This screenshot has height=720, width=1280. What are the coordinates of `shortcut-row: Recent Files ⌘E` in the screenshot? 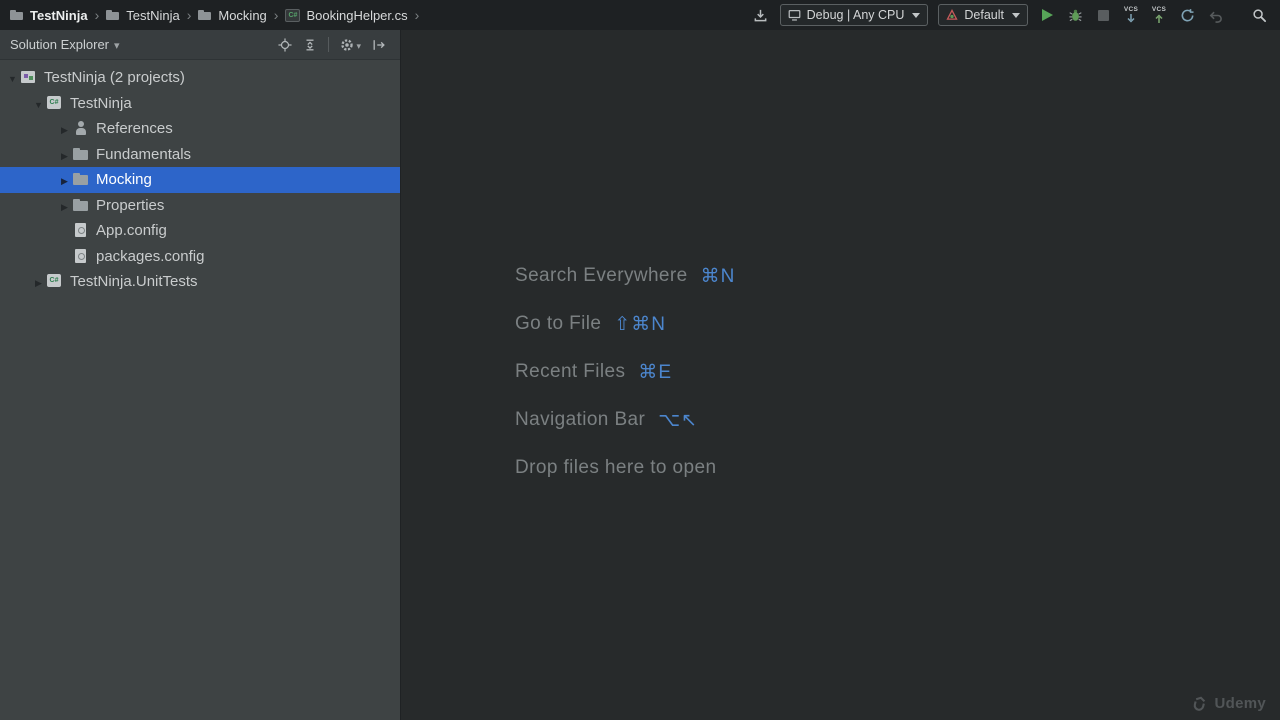 It's located at (625, 372).